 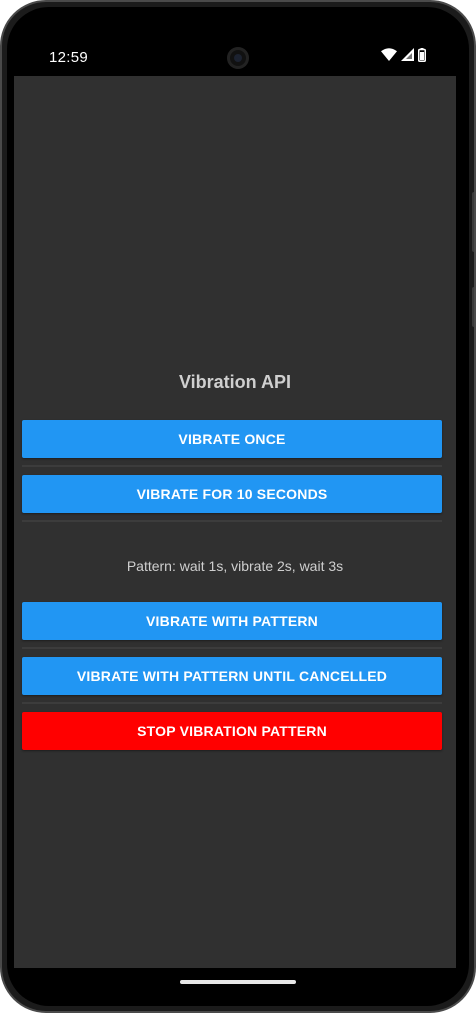 What do you see at coordinates (232, 621) in the screenshot?
I see `vibrate-pattern-button: VIBRATE WITH PATTERN` at bounding box center [232, 621].